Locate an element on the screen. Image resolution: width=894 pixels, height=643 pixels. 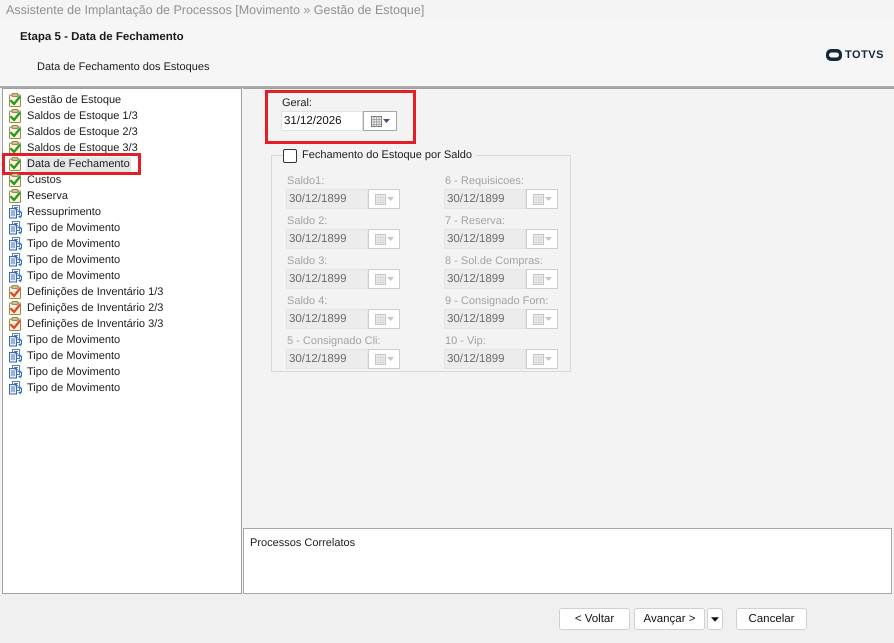
step-subtitle: Data de Fechamento dos Estoques is located at coordinates (123, 67).